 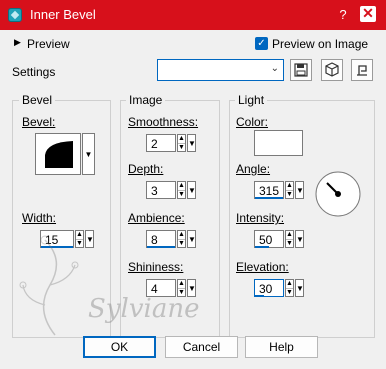 What do you see at coordinates (266, 240) in the screenshot?
I see `intensity-value: 50` at bounding box center [266, 240].